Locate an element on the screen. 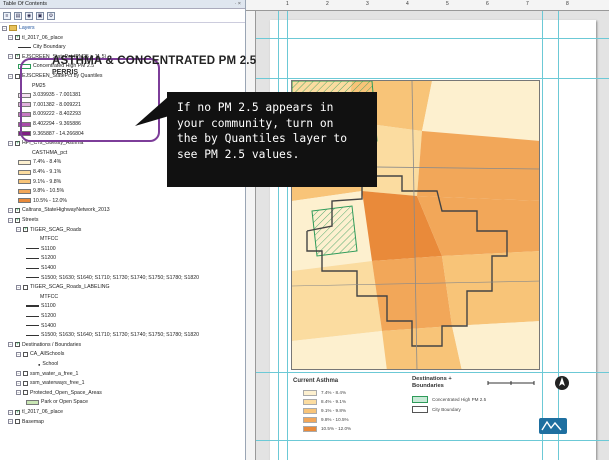 This screenshot has width=609, height=460. legend-asthma-row: 10.5% - 12.0% is located at coordinates (327, 428).